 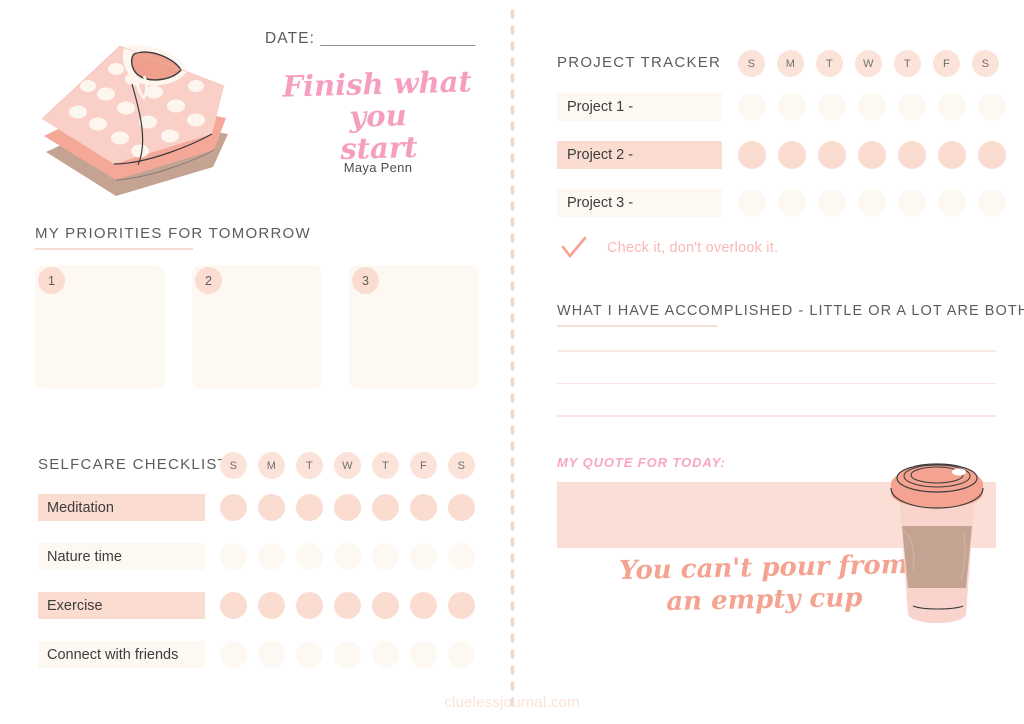 I want to click on day-chip-thu: T, so click(x=385, y=465).